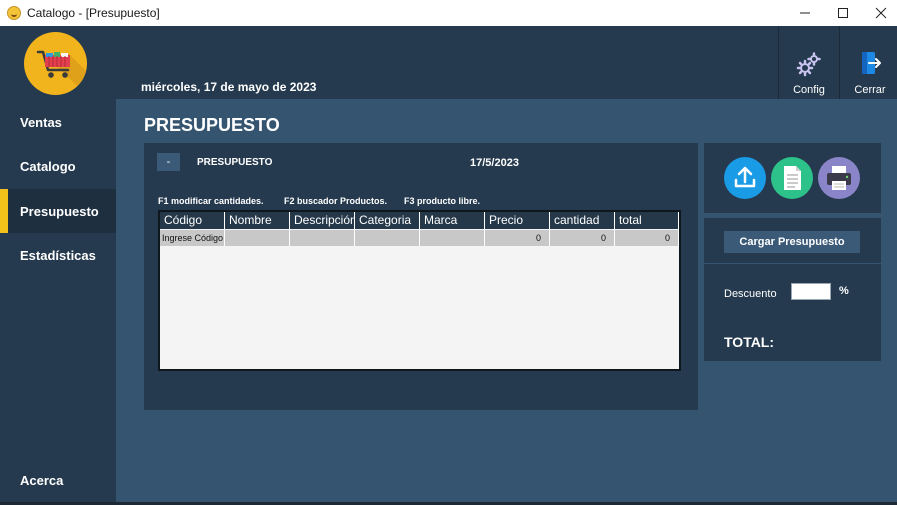  What do you see at coordinates (494, 163) in the screenshot?
I see `panel-date: 17/5/2023` at bounding box center [494, 163].